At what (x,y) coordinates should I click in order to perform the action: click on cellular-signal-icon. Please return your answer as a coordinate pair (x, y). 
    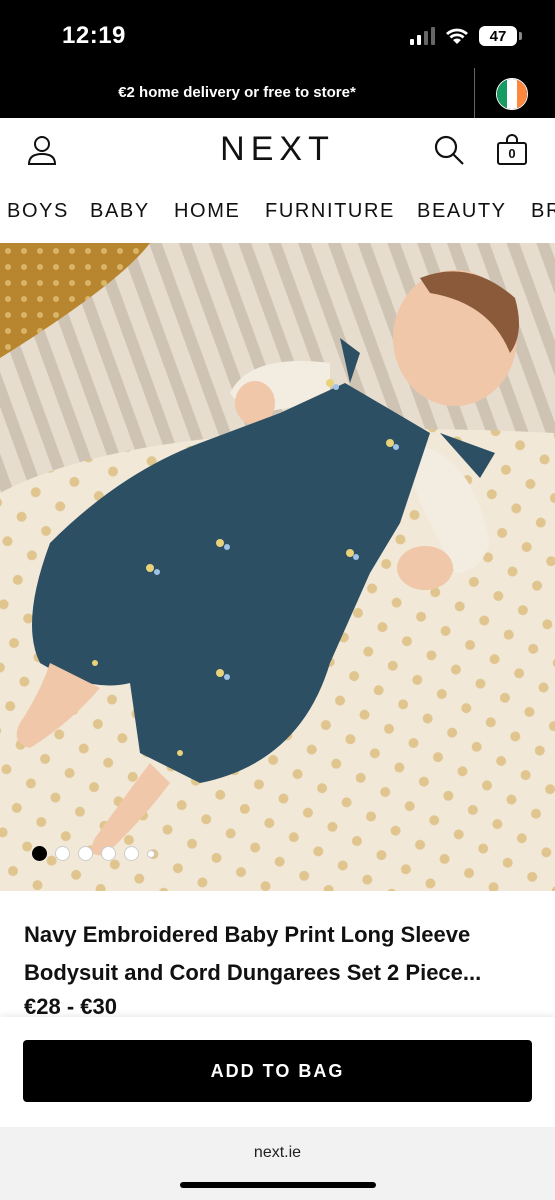
    Looking at the image, I should click on (422, 36).